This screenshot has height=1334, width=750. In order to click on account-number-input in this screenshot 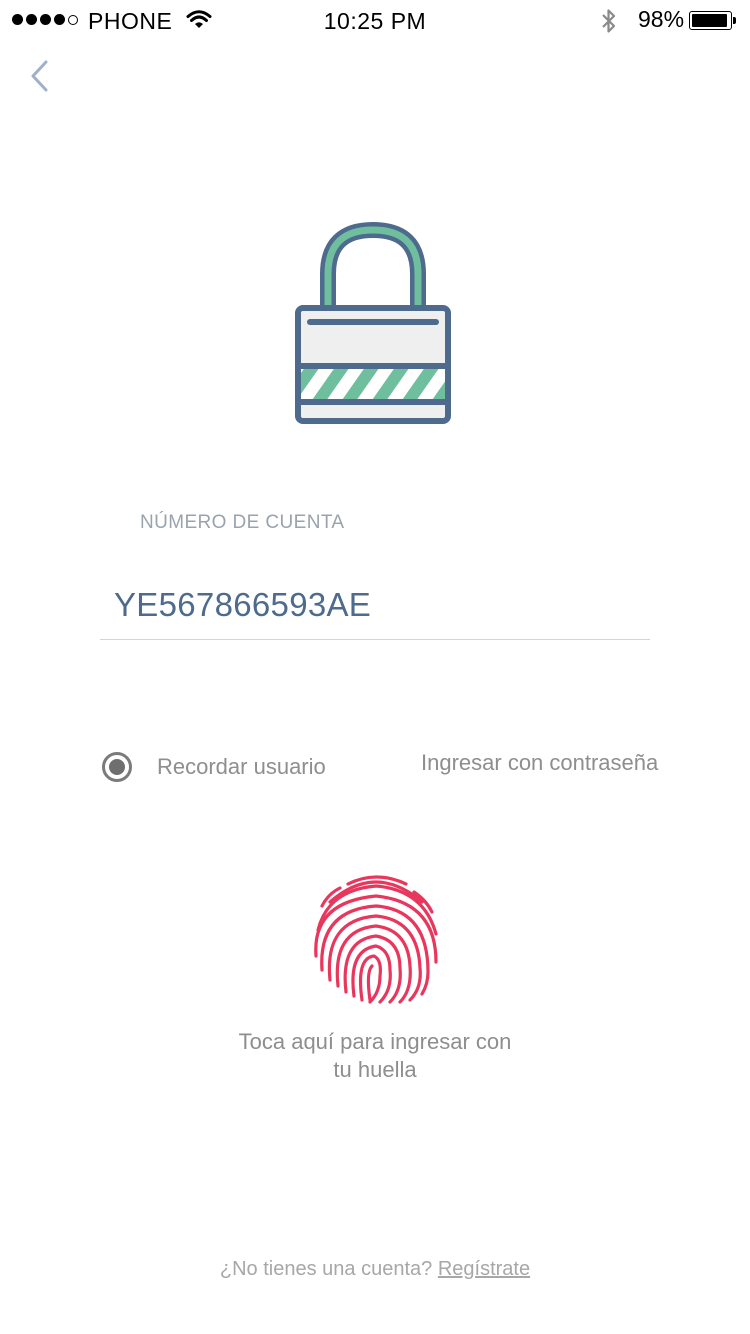, I will do `click(375, 605)`.